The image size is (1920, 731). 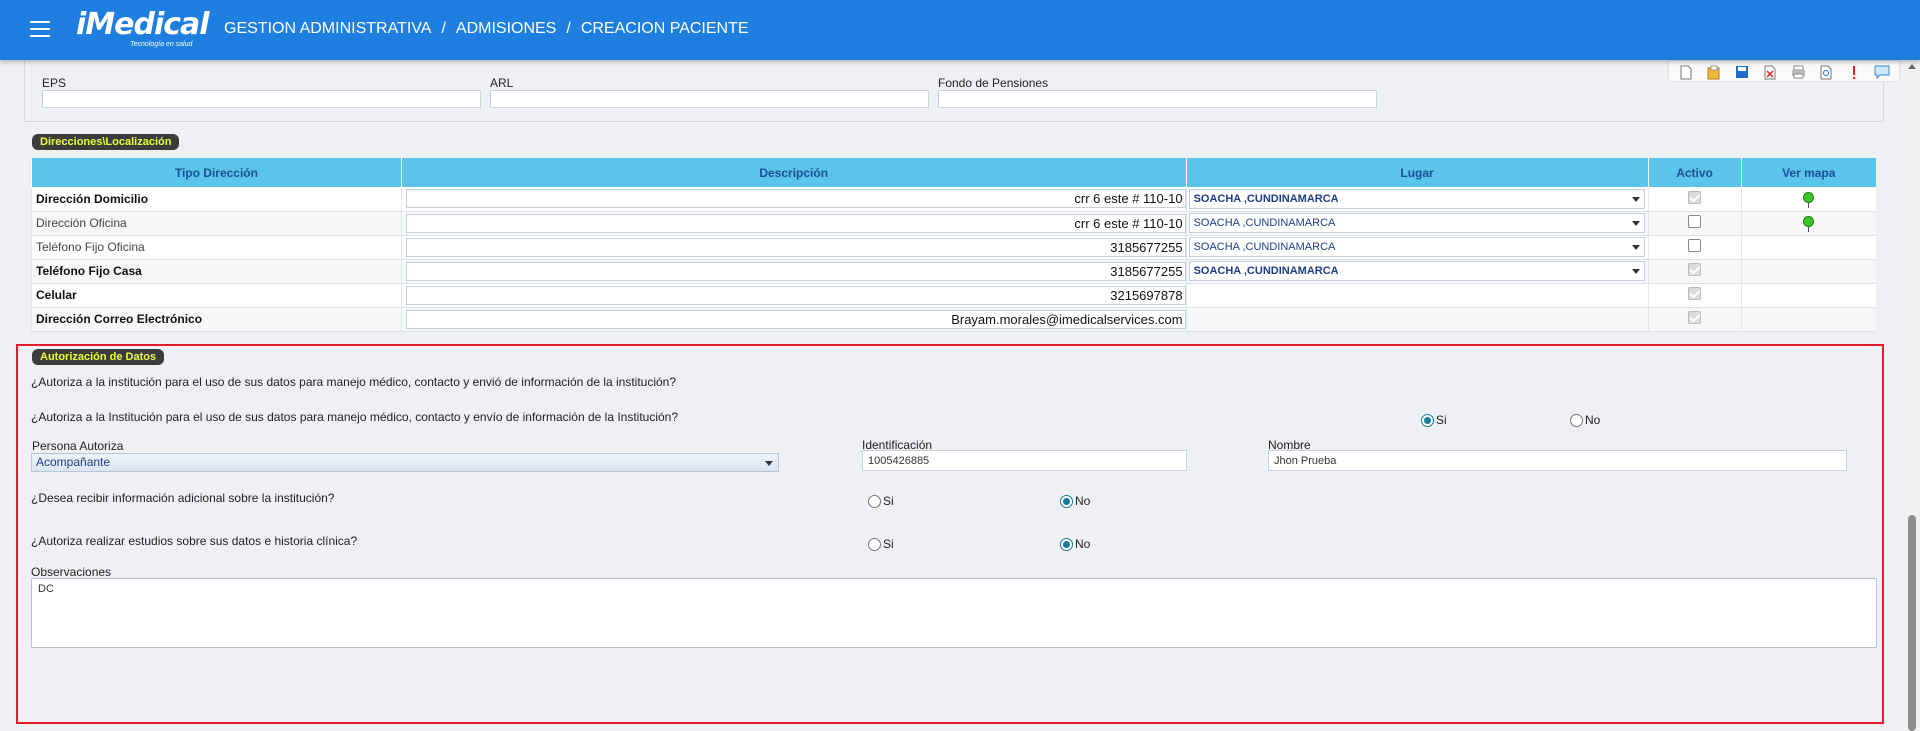 What do you see at coordinates (161, 44) in the screenshot?
I see `logo-tagline: Tecnología en salud` at bounding box center [161, 44].